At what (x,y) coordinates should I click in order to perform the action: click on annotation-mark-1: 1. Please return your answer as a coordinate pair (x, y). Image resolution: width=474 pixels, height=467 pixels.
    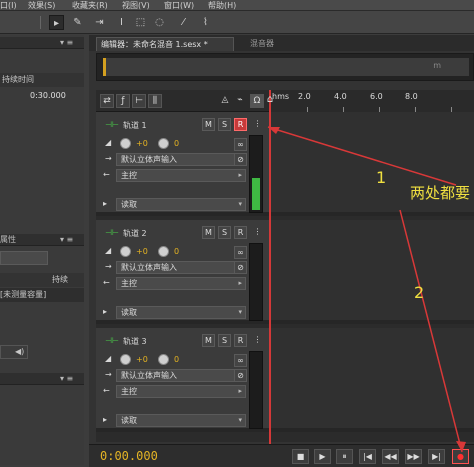
    Looking at the image, I should click on (381, 177).